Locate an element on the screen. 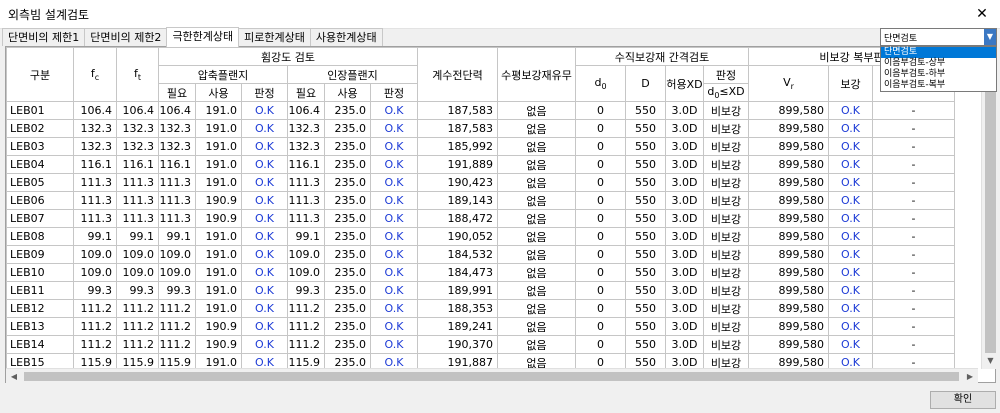 The image size is (1000, 413). table-cell: 3.0D is located at coordinates (684, 290).